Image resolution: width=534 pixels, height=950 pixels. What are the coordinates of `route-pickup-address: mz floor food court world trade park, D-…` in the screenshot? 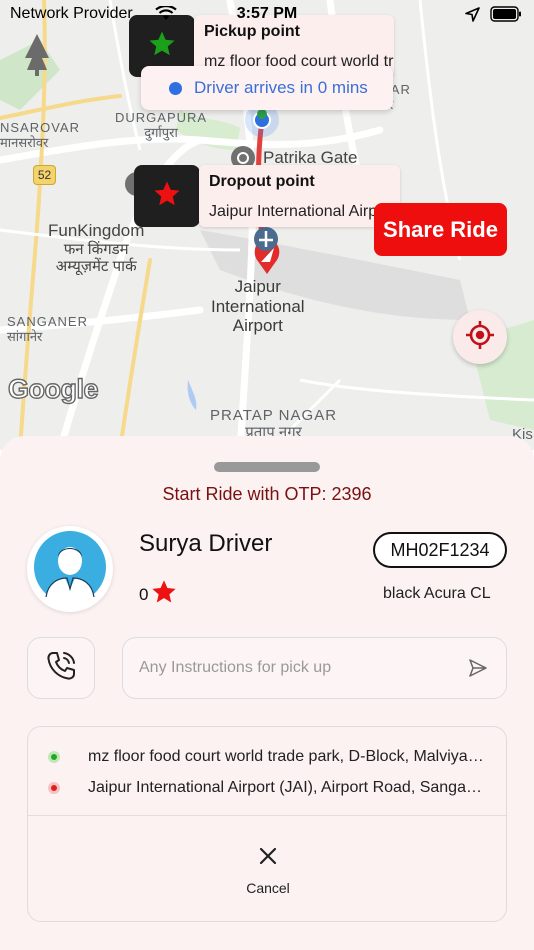 It's located at (288, 756).